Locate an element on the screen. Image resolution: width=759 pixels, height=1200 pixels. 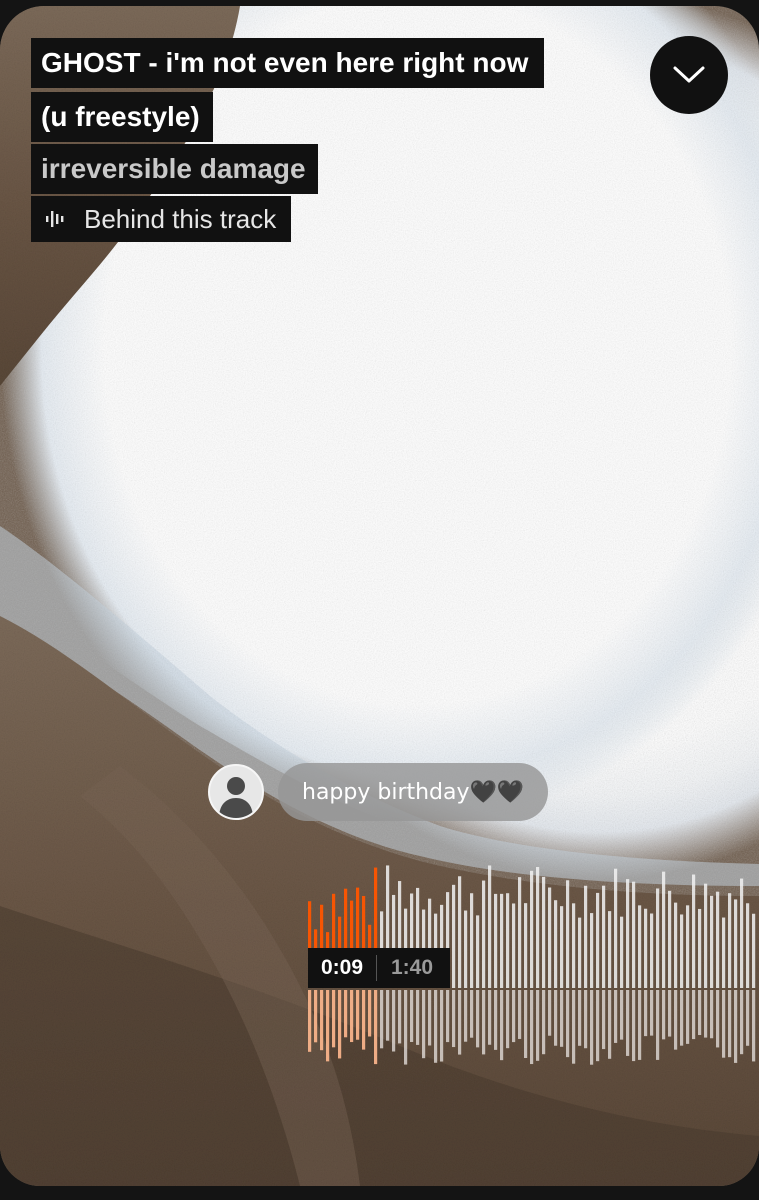
artist-name-text: irreversible damage is located at coordinates (173, 168).